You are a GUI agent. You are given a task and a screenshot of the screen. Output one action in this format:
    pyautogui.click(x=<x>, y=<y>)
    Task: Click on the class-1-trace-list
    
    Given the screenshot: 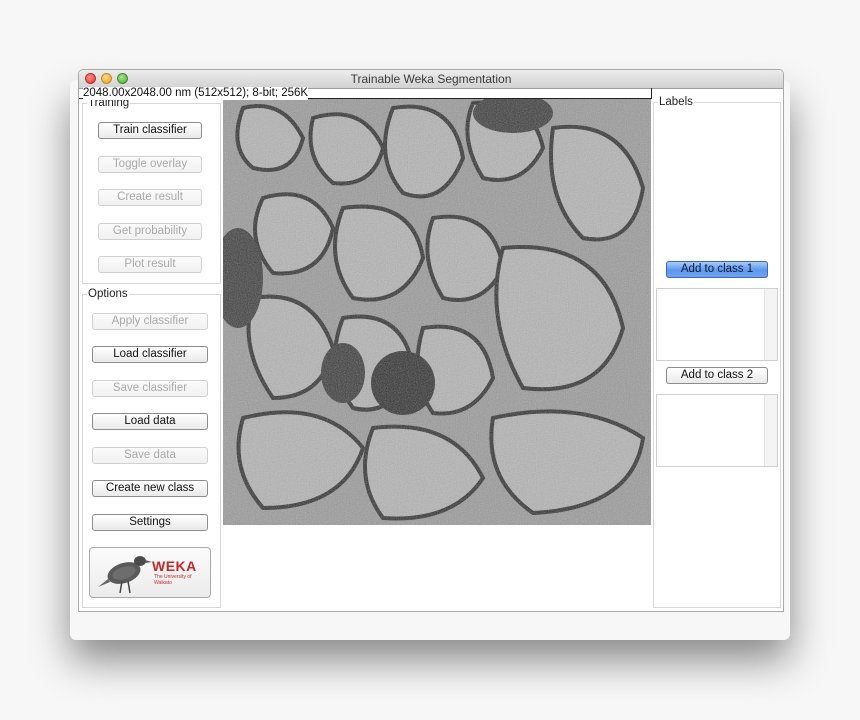 What is the action you would take?
    pyautogui.click(x=717, y=324)
    